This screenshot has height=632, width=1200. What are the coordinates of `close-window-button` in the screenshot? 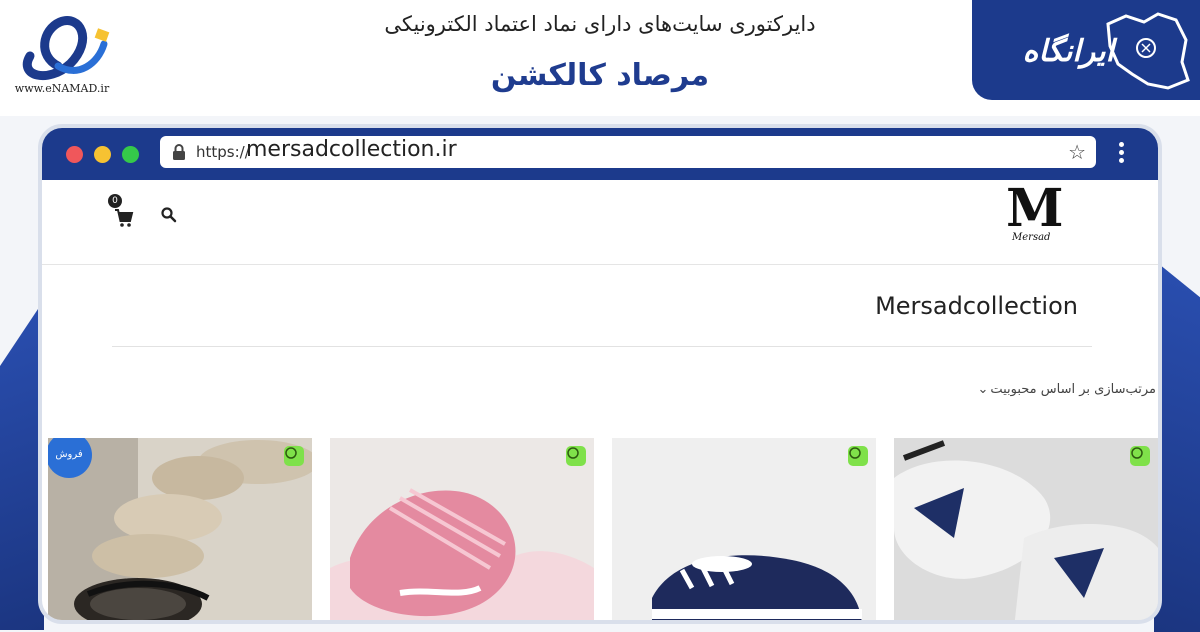 It's located at (74, 154).